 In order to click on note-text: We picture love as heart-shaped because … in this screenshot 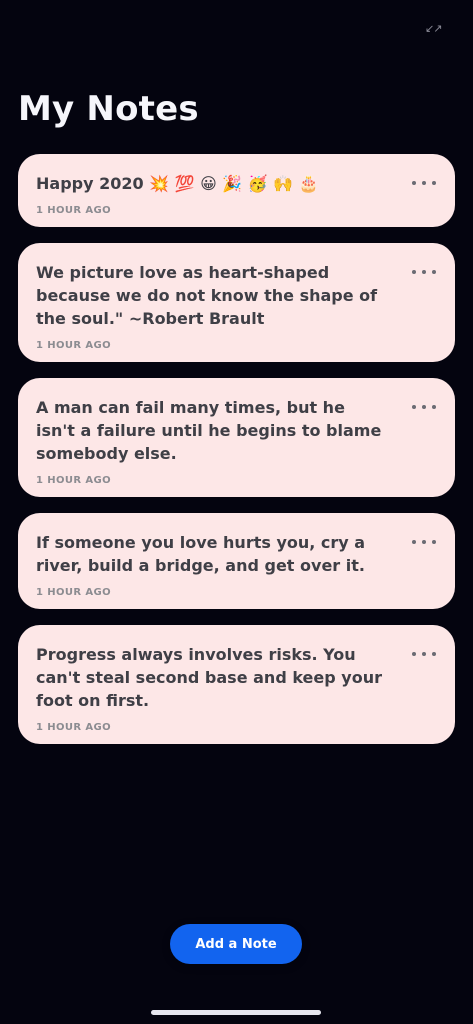, I will do `click(207, 295)`.